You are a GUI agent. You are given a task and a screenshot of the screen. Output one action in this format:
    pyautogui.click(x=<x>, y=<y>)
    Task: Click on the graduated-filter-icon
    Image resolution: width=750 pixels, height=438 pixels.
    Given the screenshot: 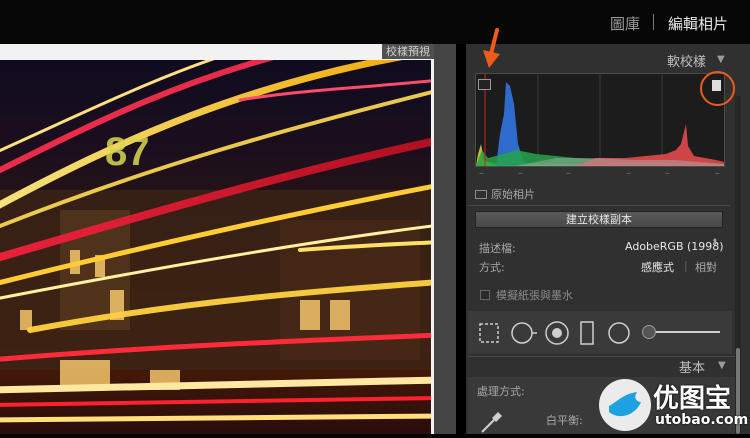 What is the action you would take?
    pyautogui.click(x=587, y=333)
    